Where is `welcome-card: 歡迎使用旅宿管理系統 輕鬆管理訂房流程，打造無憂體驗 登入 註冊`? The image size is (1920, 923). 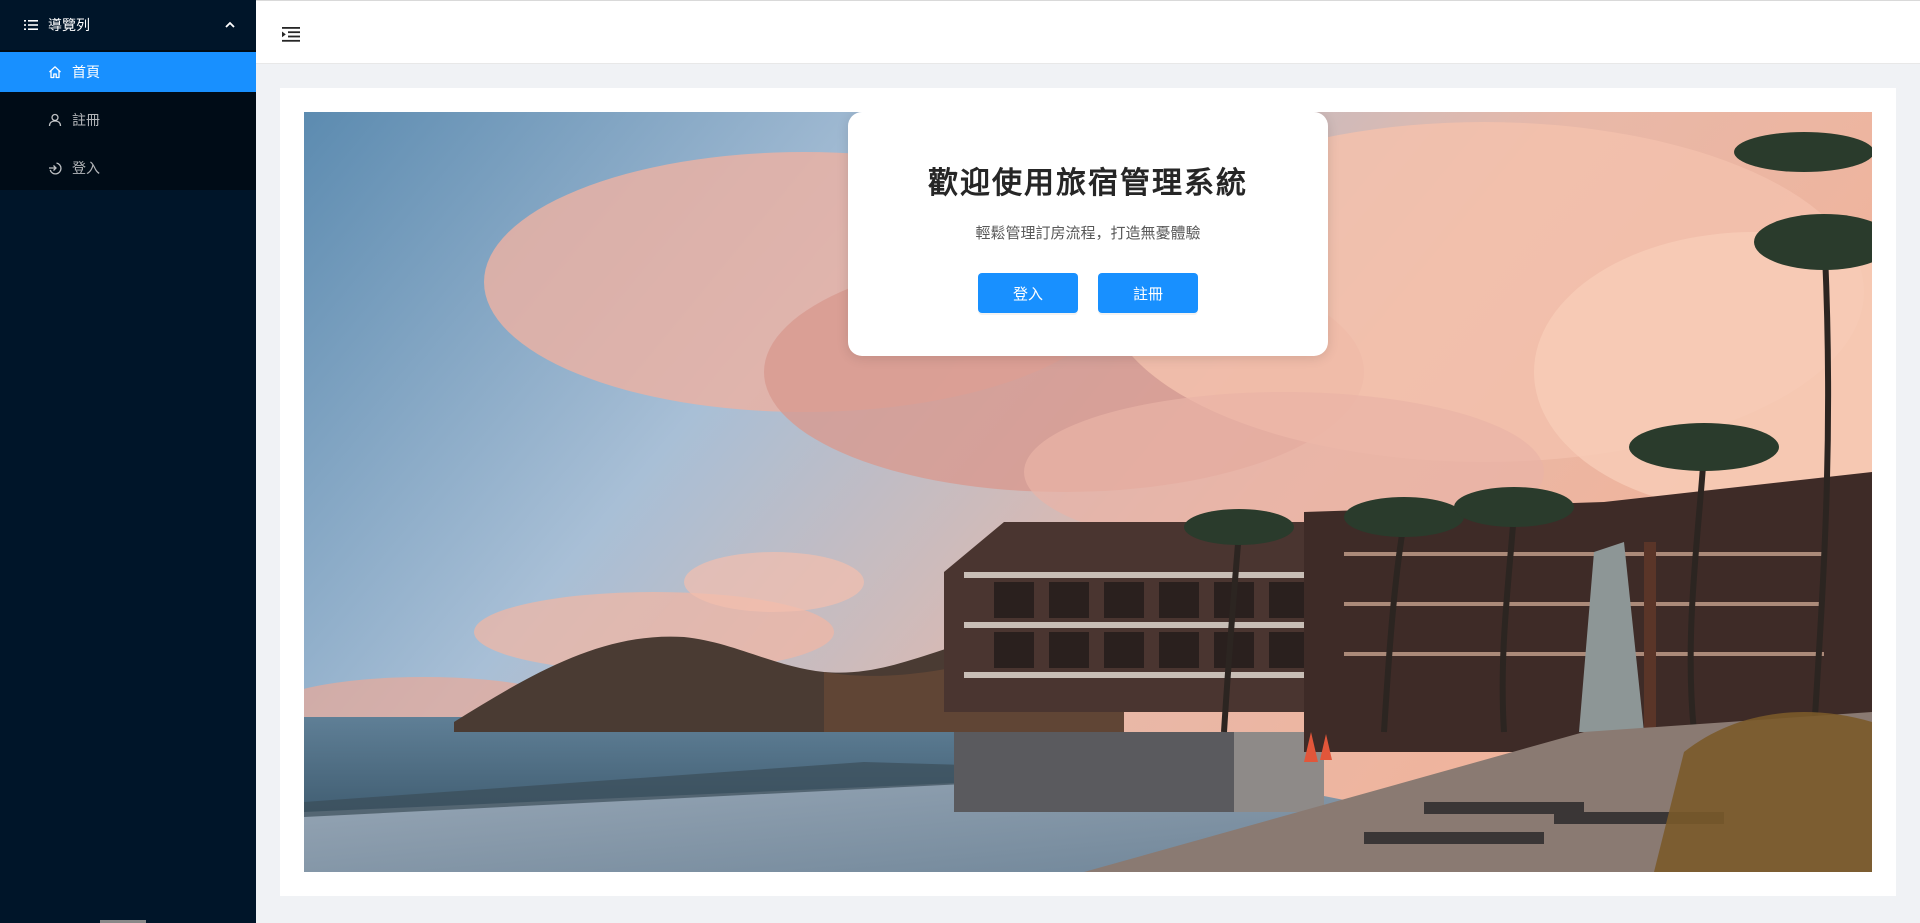
welcome-card: 歡迎使用旅宿管理系統 輕鬆管理訂房流程，打造無憂體驗 登入 註冊 is located at coordinates (1088, 234).